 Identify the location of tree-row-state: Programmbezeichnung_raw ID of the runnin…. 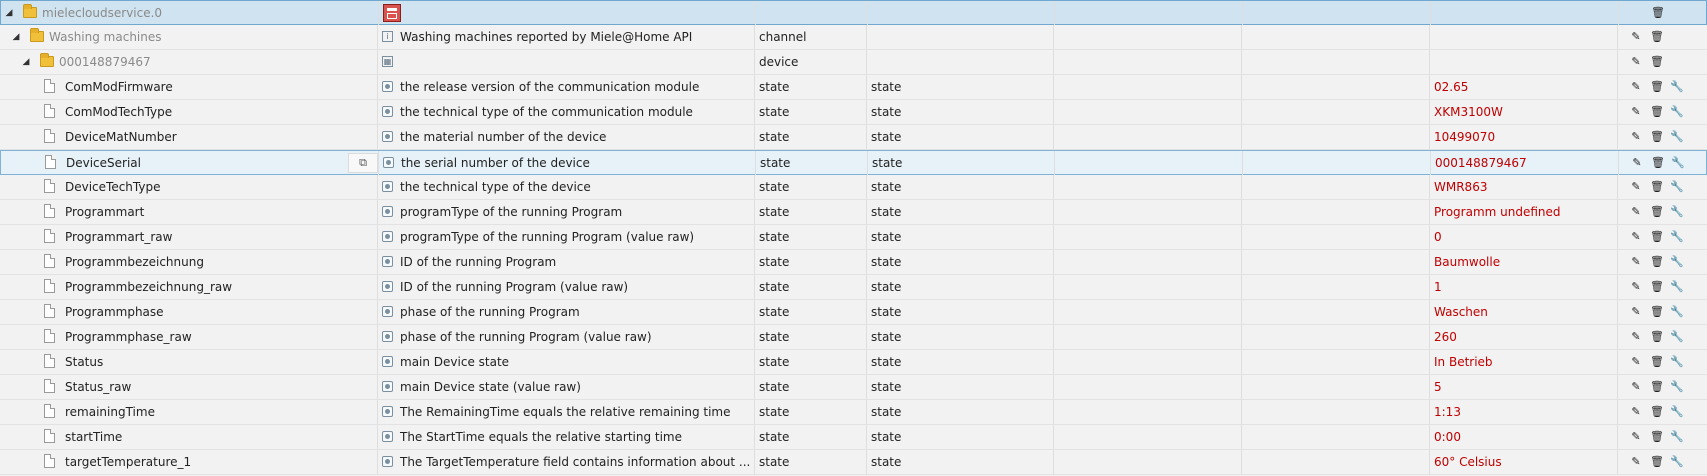
(853, 287).